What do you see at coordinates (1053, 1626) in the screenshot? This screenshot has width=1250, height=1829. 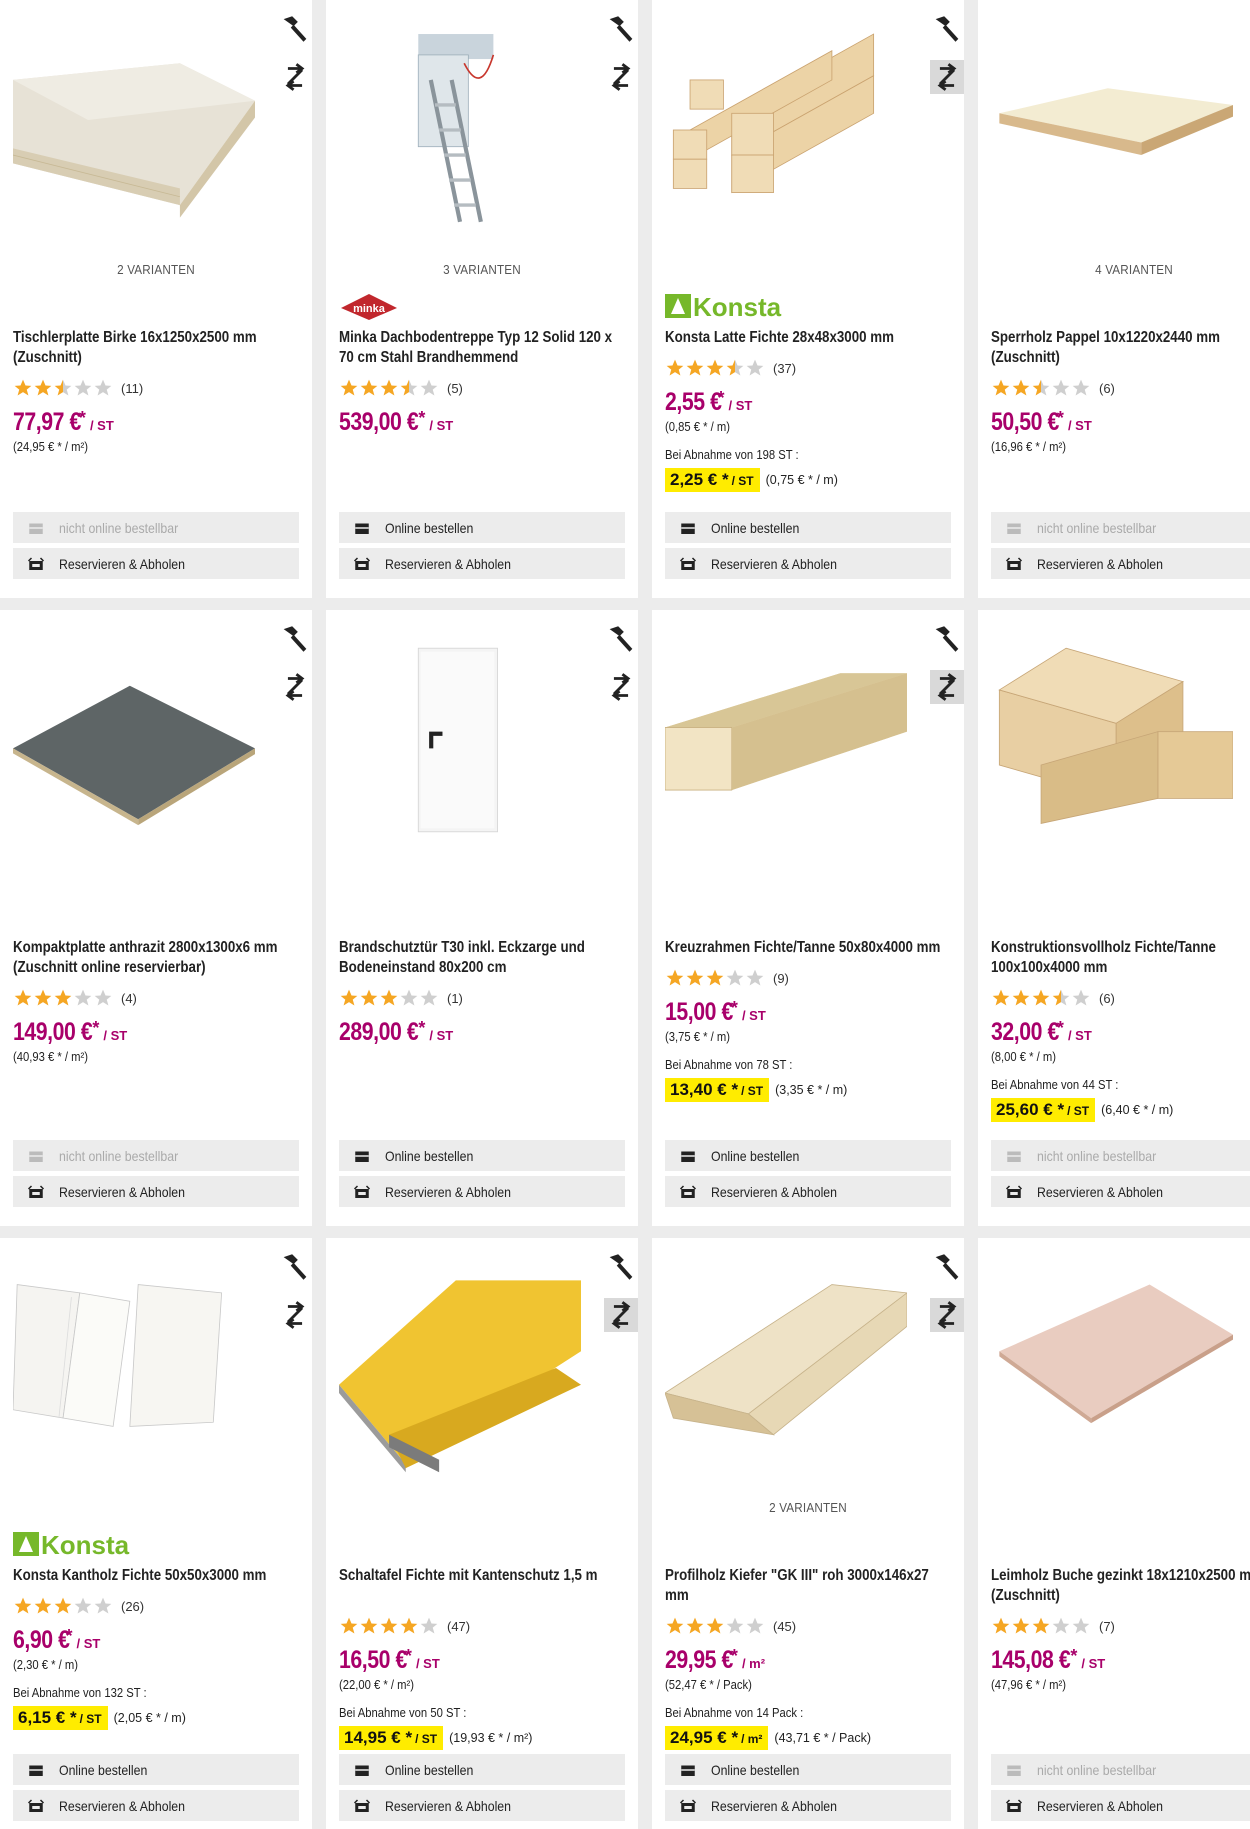 I see `rating-stars: (7)` at bounding box center [1053, 1626].